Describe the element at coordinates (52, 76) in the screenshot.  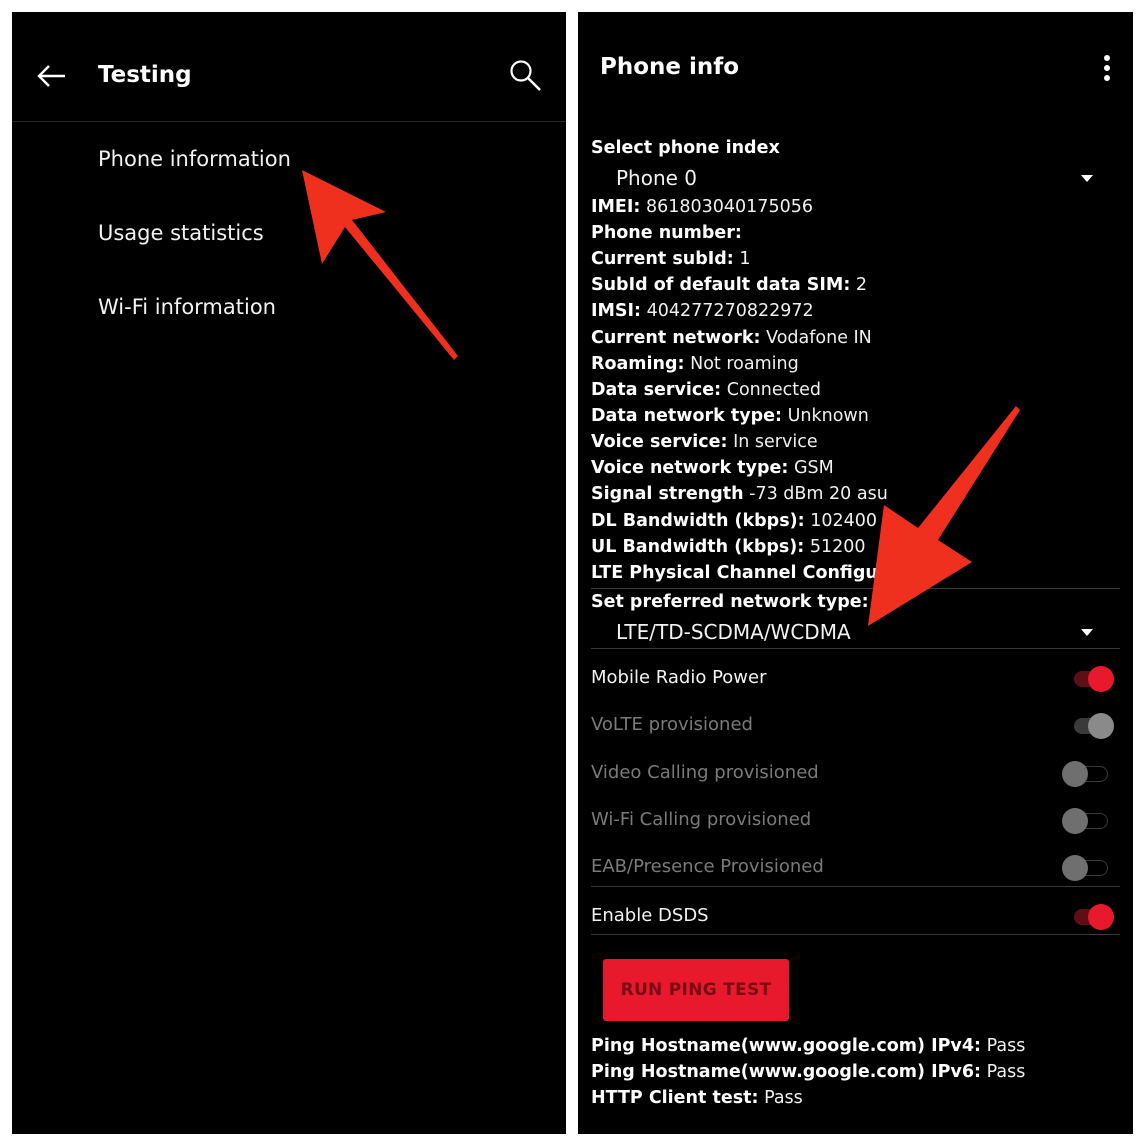
I see `arrow-left-icon` at that location.